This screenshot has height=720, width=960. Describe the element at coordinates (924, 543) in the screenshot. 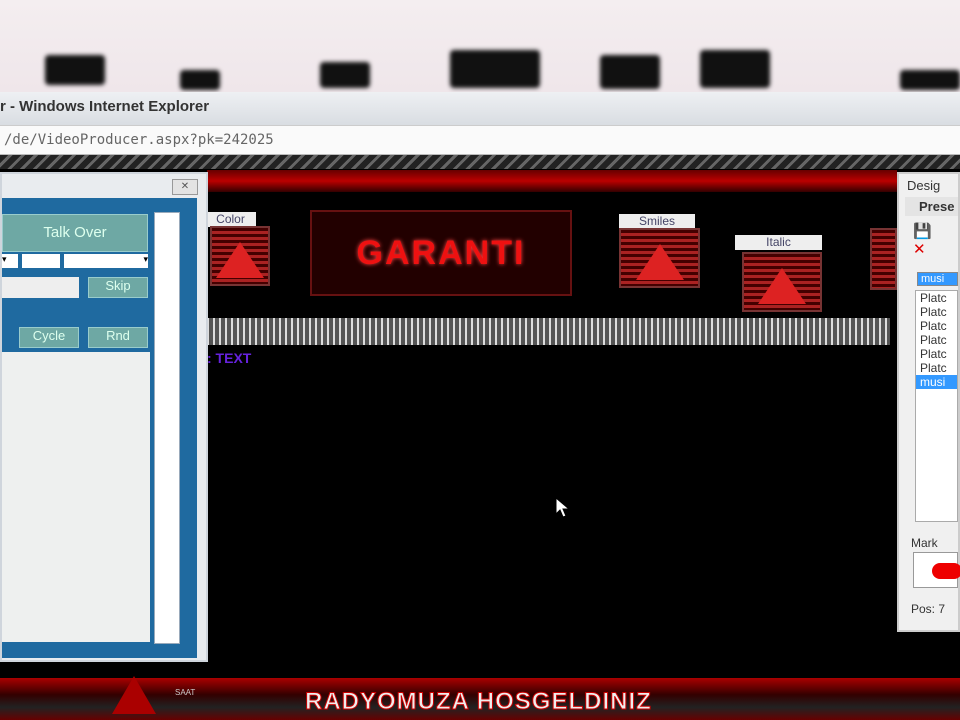

I see `marker-group-label: Mark` at that location.